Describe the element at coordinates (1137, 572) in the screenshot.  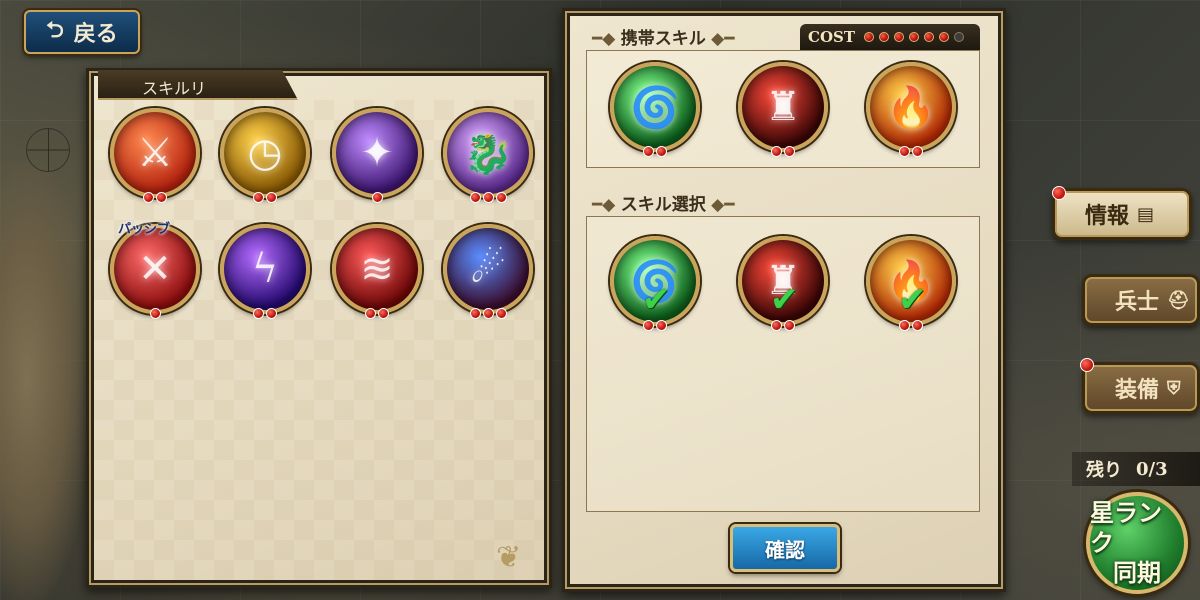
I see `star-rank-sync-line2: 同期` at that location.